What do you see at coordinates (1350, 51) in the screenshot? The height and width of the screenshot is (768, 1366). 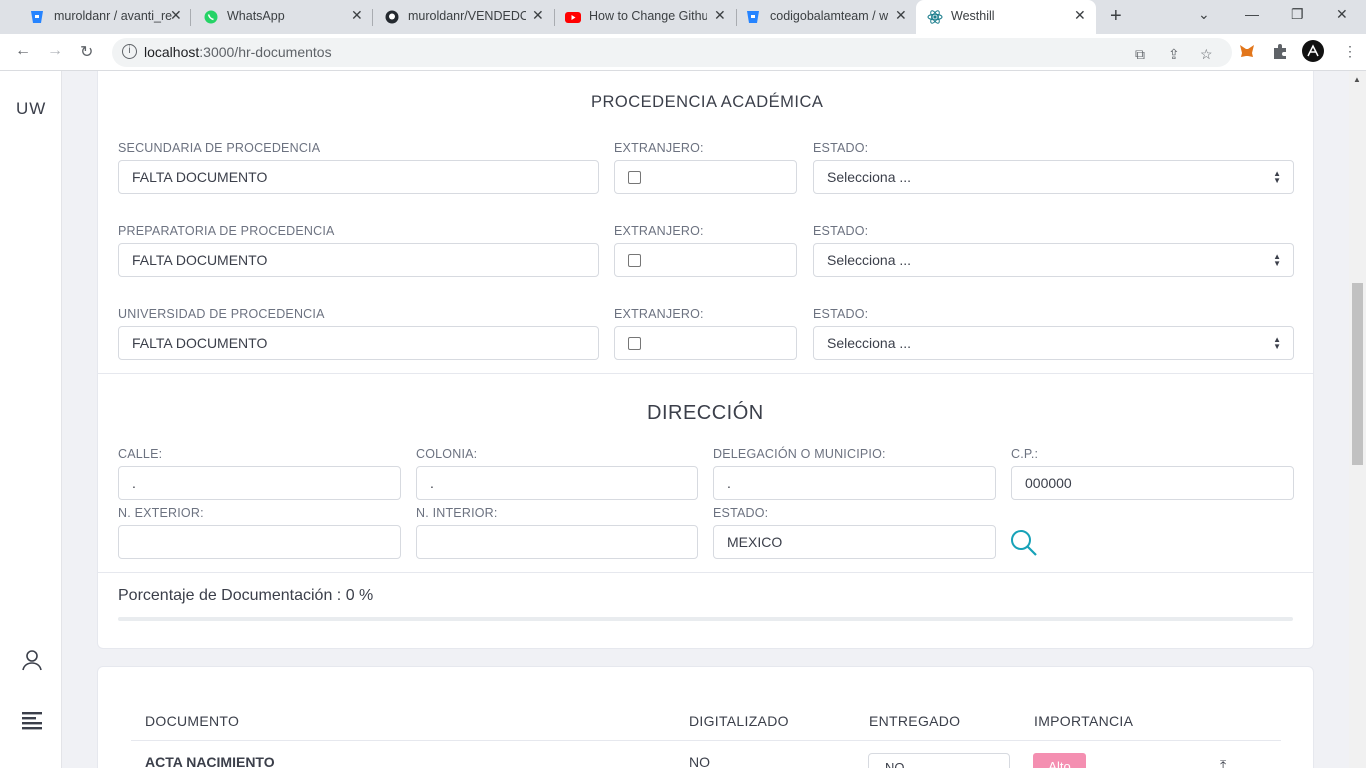 I see `browser-menu-icon: ⋮` at bounding box center [1350, 51].